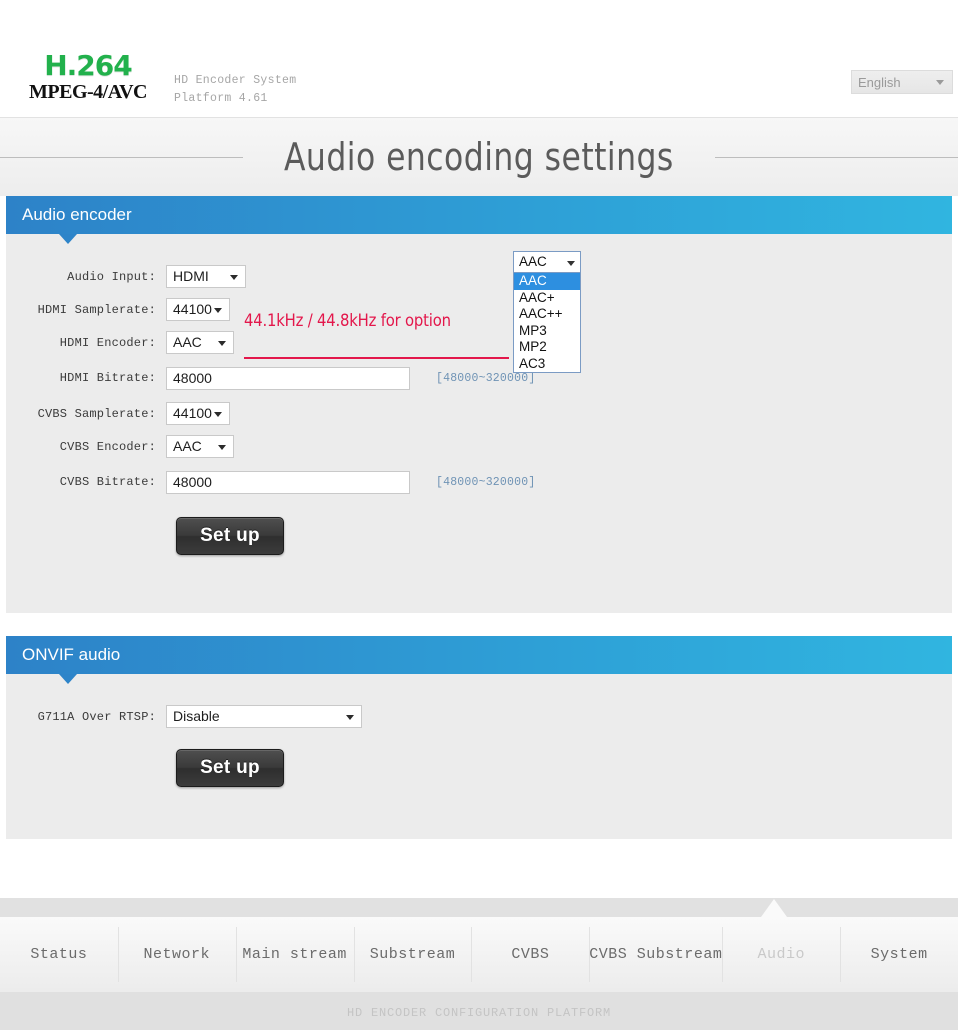  I want to click on label-audio-input: Audio Input:, so click(111, 276).